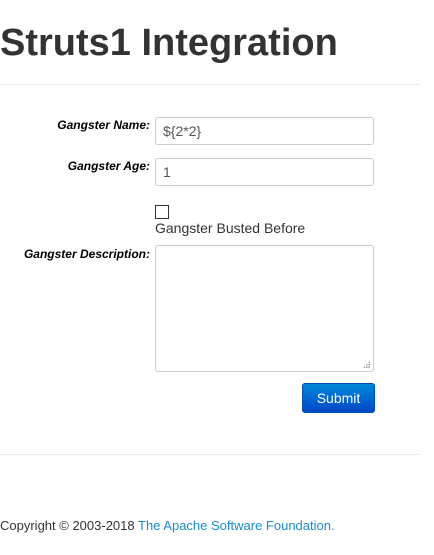 The width and height of the screenshot is (434, 555). I want to click on gangster-age-label: Gangster Age:, so click(108, 166).